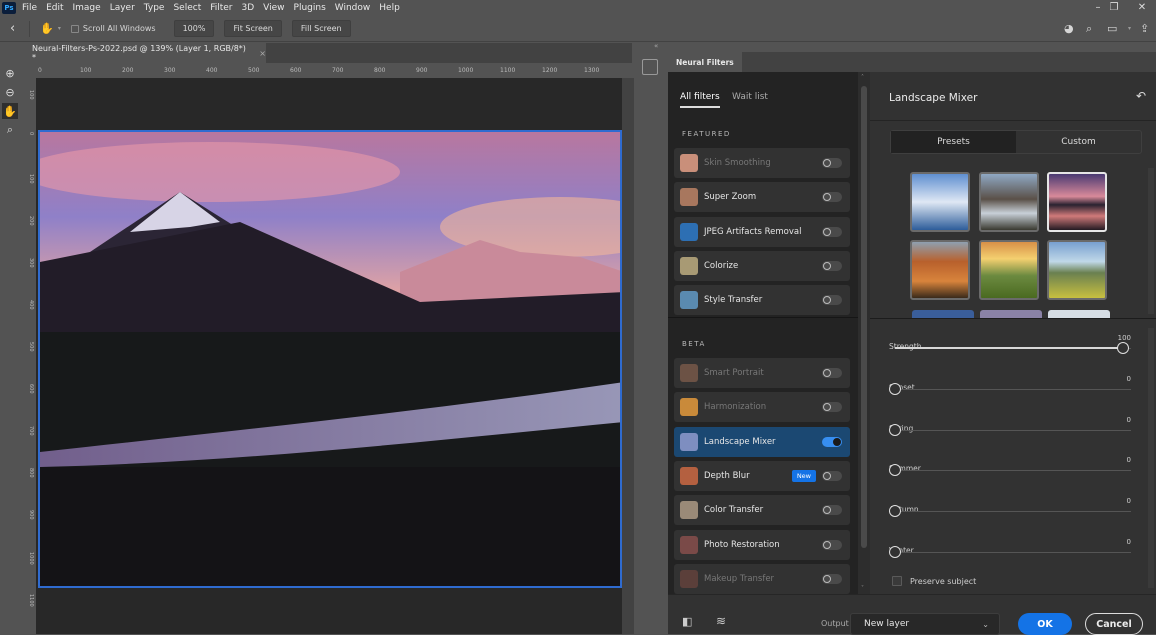 This screenshot has height=635, width=1156. I want to click on hand-icon: ✋, so click(47, 28).